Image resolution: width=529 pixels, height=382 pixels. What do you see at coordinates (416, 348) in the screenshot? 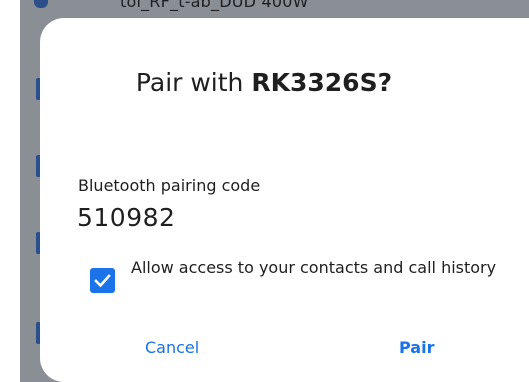
I see `pair-button: Pair` at bounding box center [416, 348].